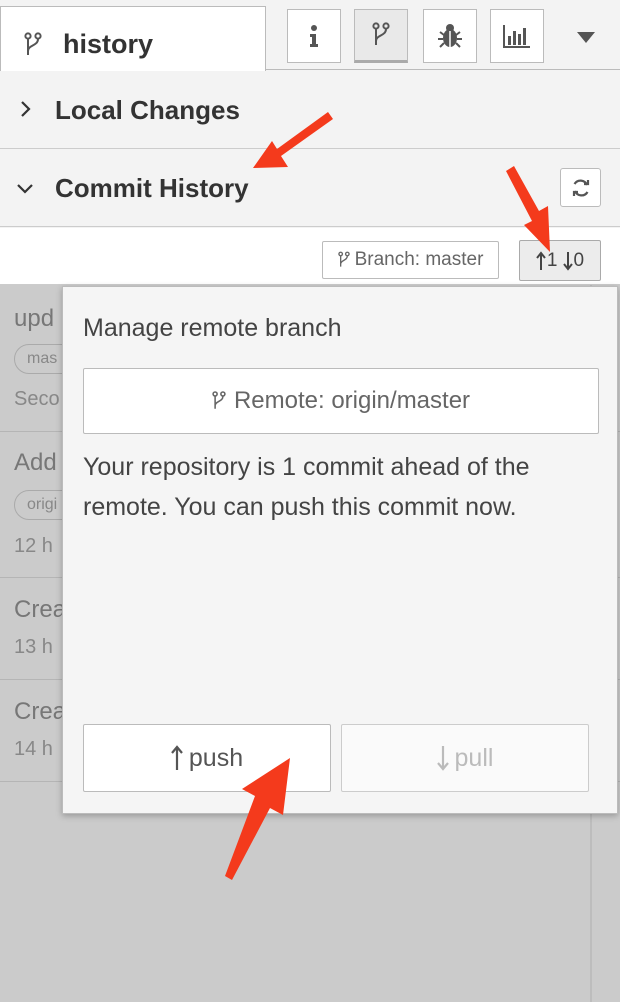 This screenshot has width=620, height=1002. I want to click on commit-time: 14 h, so click(33, 749).